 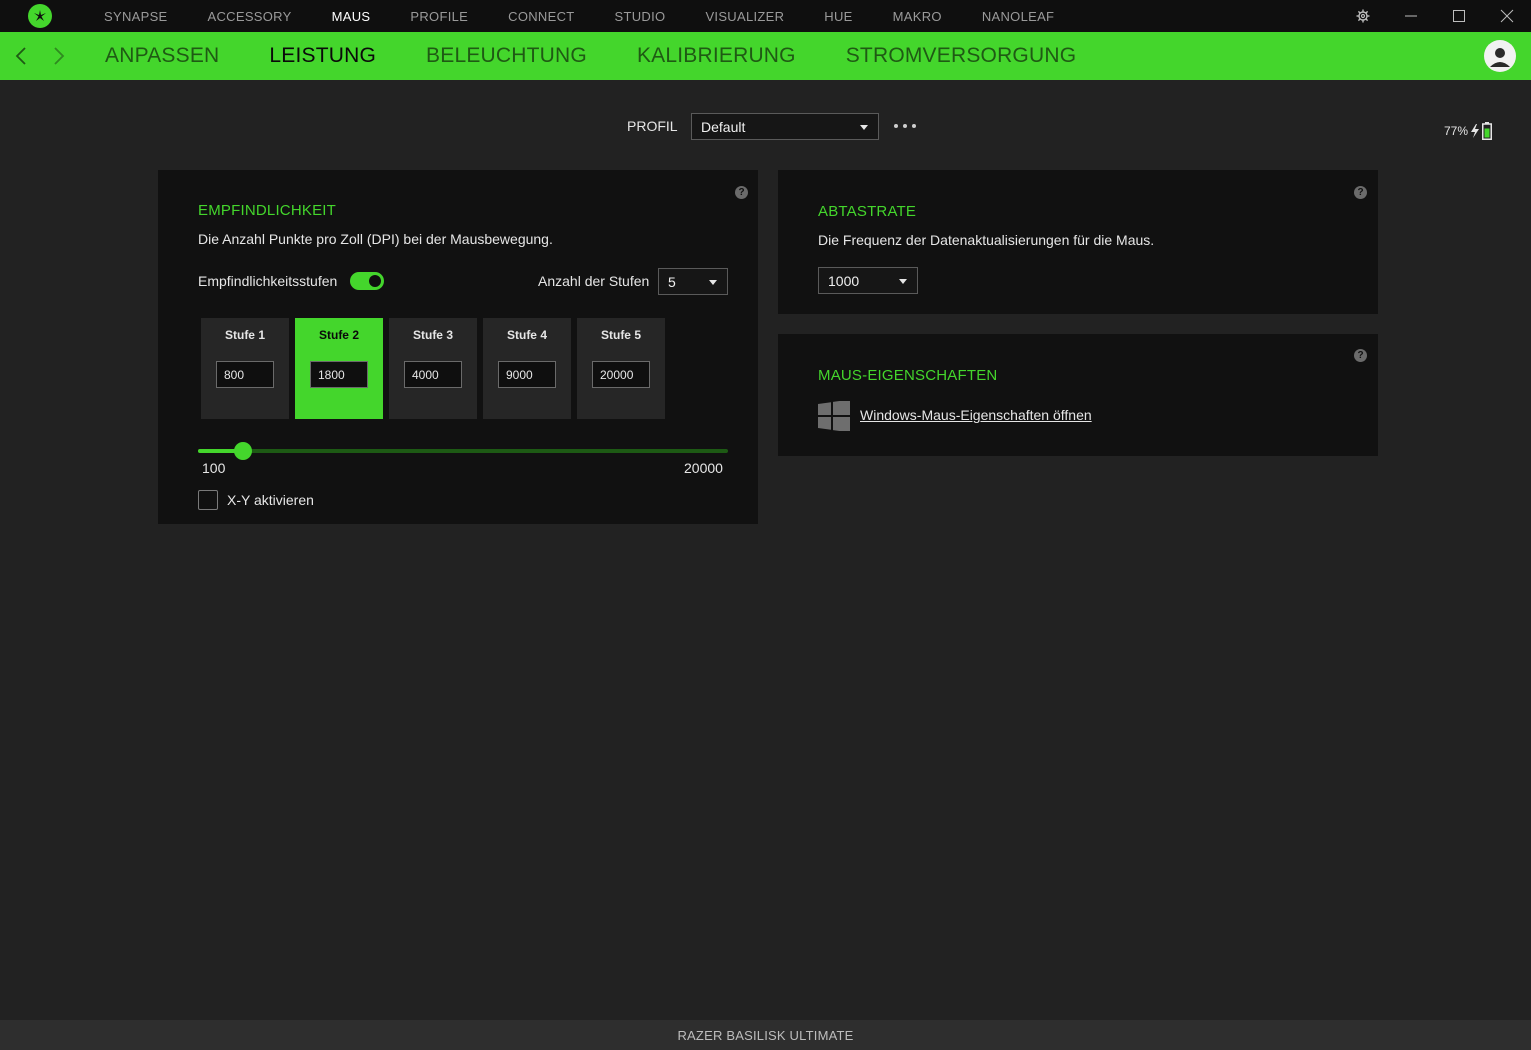 What do you see at coordinates (868, 280) in the screenshot?
I see `polling-rate-dropdown: 1000` at bounding box center [868, 280].